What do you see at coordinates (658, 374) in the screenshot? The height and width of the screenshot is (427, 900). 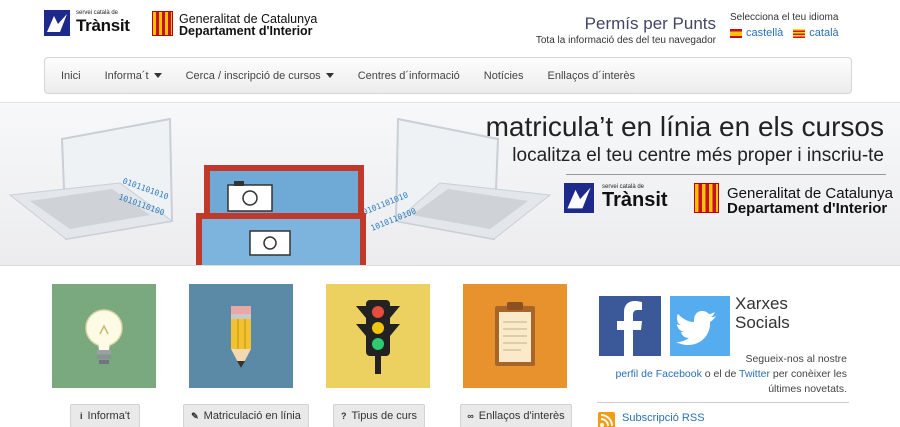 I see `facebook-link: perfil de Facebook` at bounding box center [658, 374].